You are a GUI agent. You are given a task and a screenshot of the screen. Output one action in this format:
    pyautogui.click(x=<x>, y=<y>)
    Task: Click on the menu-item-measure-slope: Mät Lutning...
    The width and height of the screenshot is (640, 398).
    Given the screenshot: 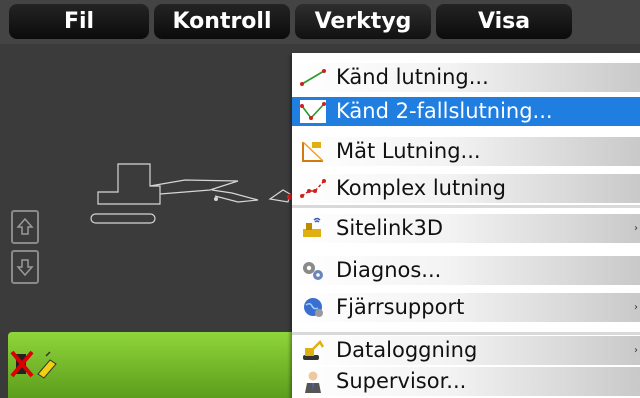 What is the action you would take?
    pyautogui.click(x=466, y=151)
    